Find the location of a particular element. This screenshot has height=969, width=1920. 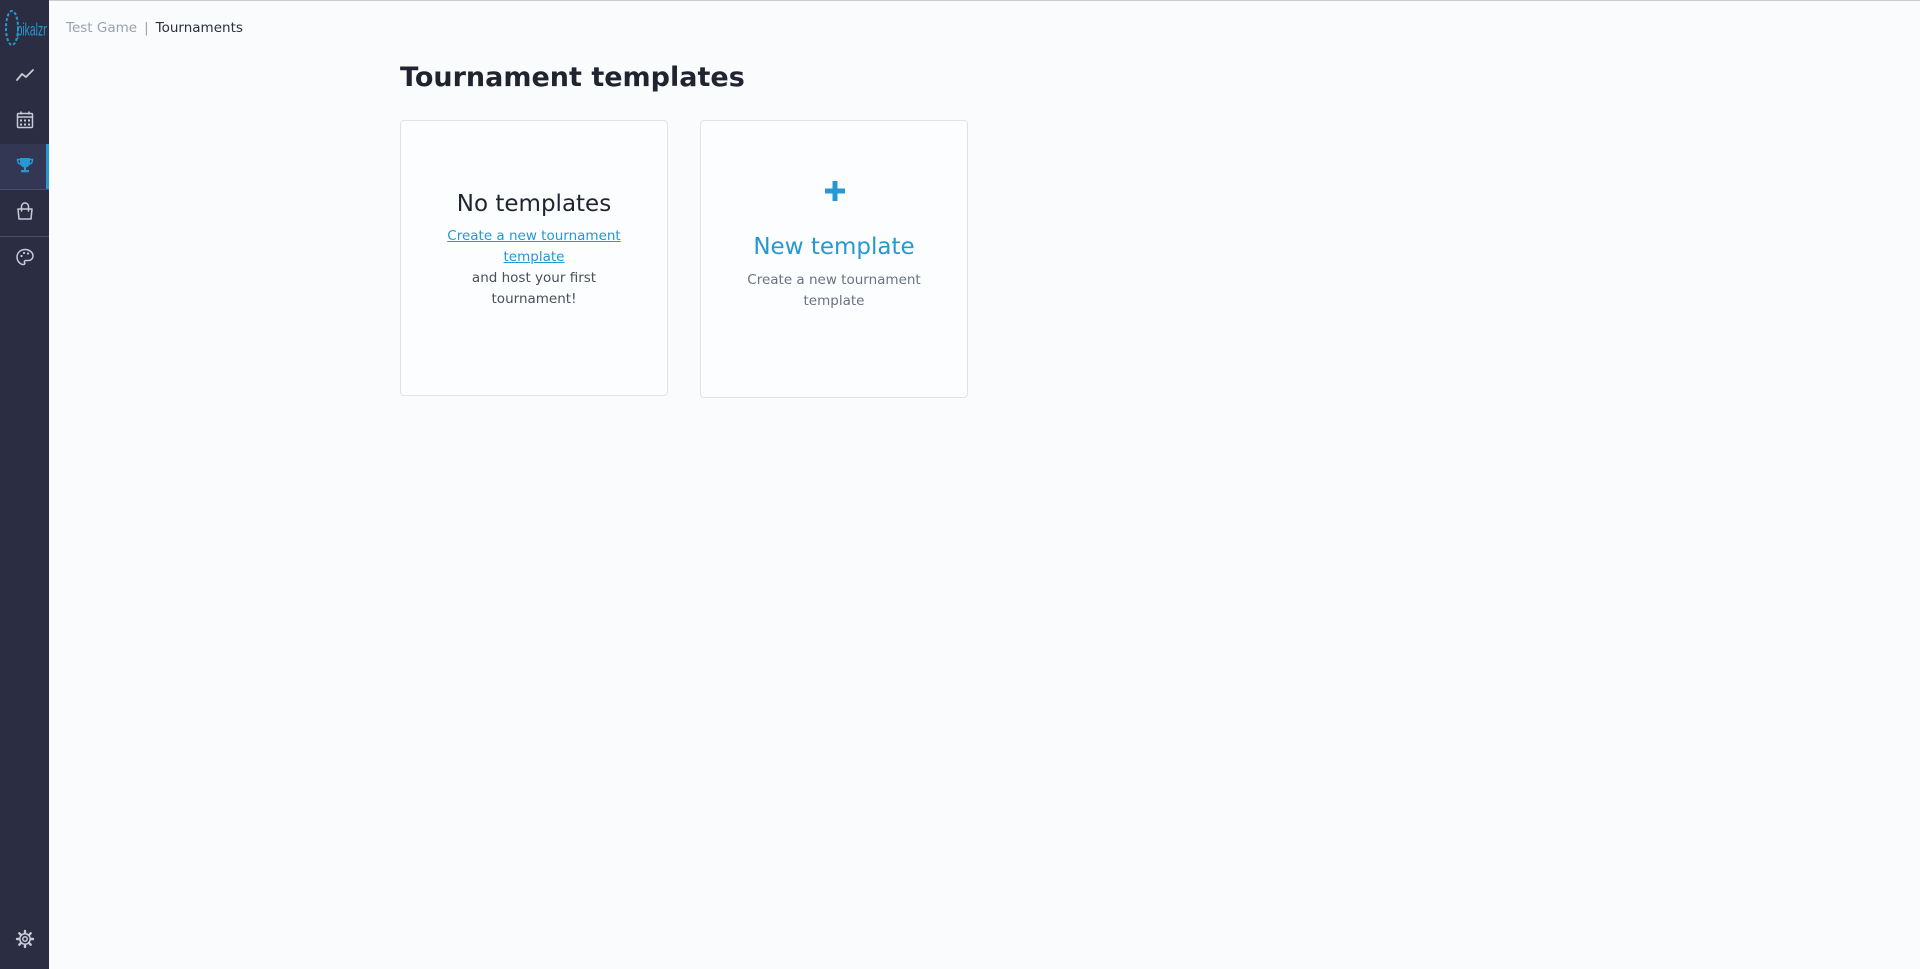

sidebar-item-store is located at coordinates (24, 212).